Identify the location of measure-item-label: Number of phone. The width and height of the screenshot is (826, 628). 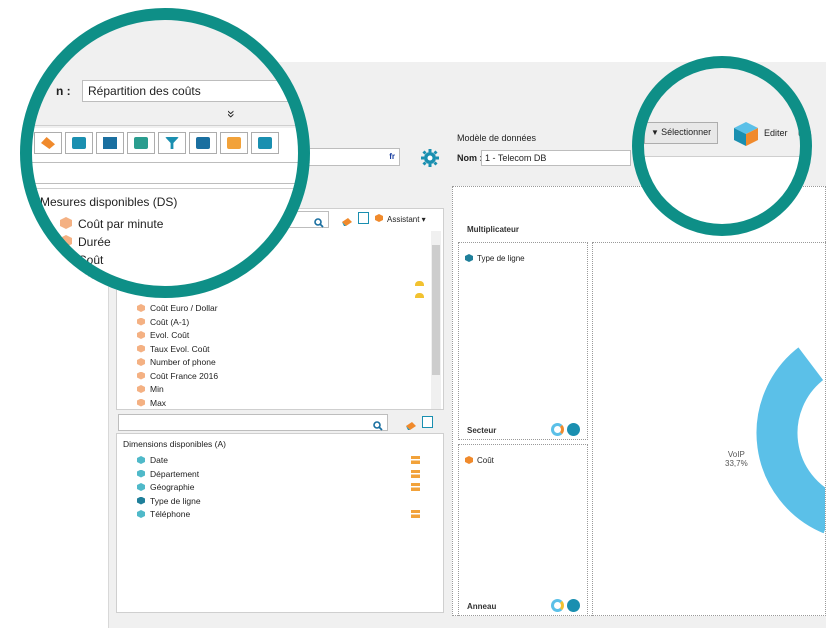
(183, 362).